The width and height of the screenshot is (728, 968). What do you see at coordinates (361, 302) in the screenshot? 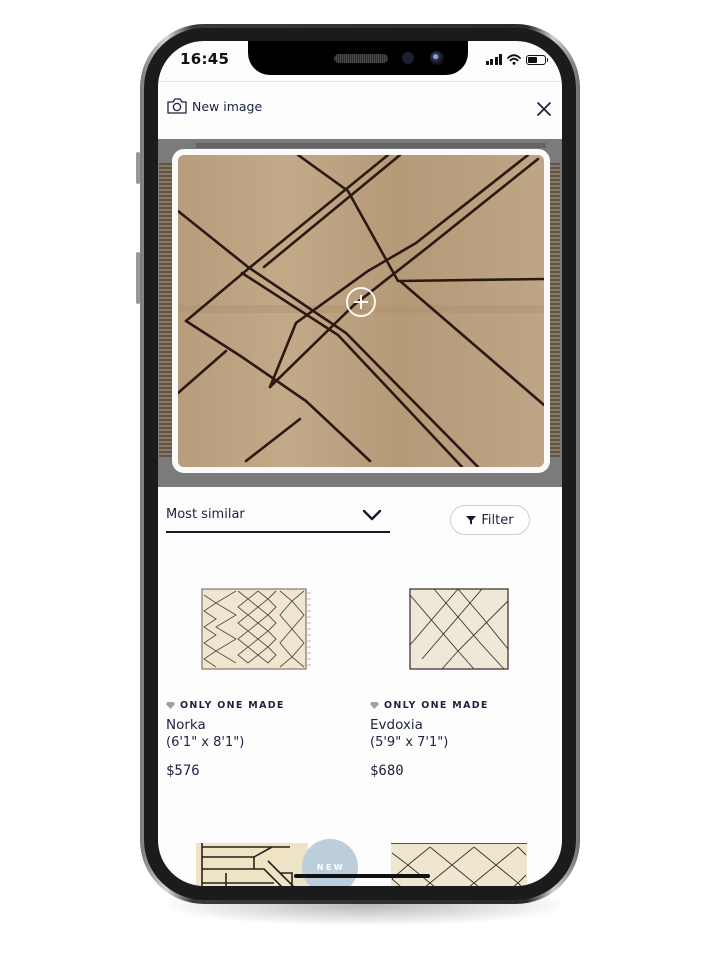
I see `plus-circle-icon` at bounding box center [361, 302].